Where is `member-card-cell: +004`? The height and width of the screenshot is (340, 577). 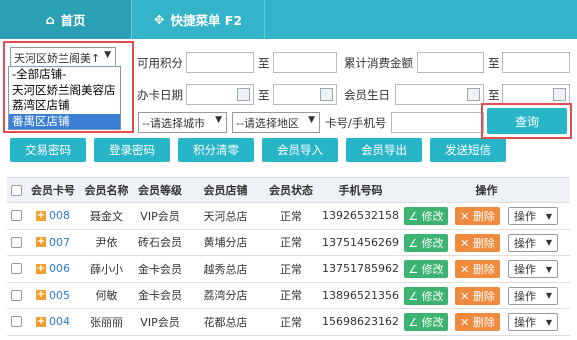
member-card-cell: +004 is located at coordinates (53, 322).